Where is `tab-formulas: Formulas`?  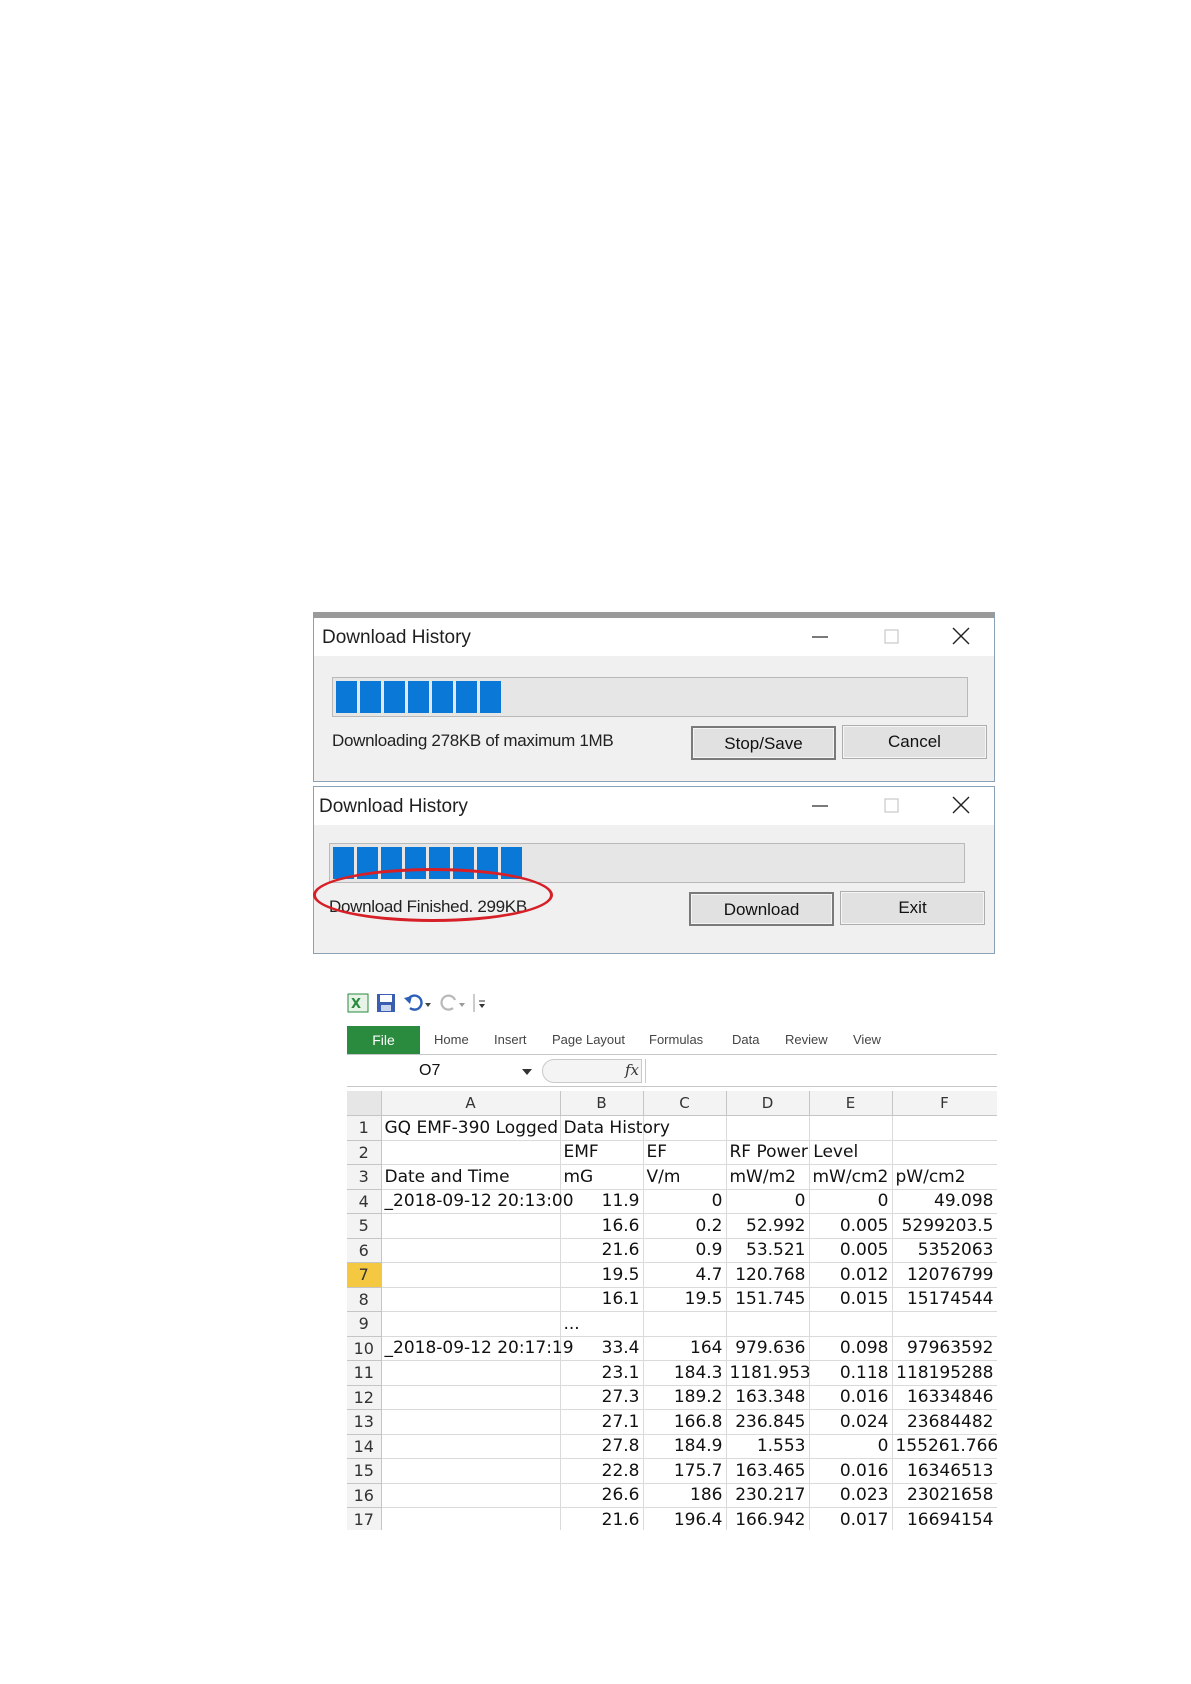 tab-formulas: Formulas is located at coordinates (676, 1039).